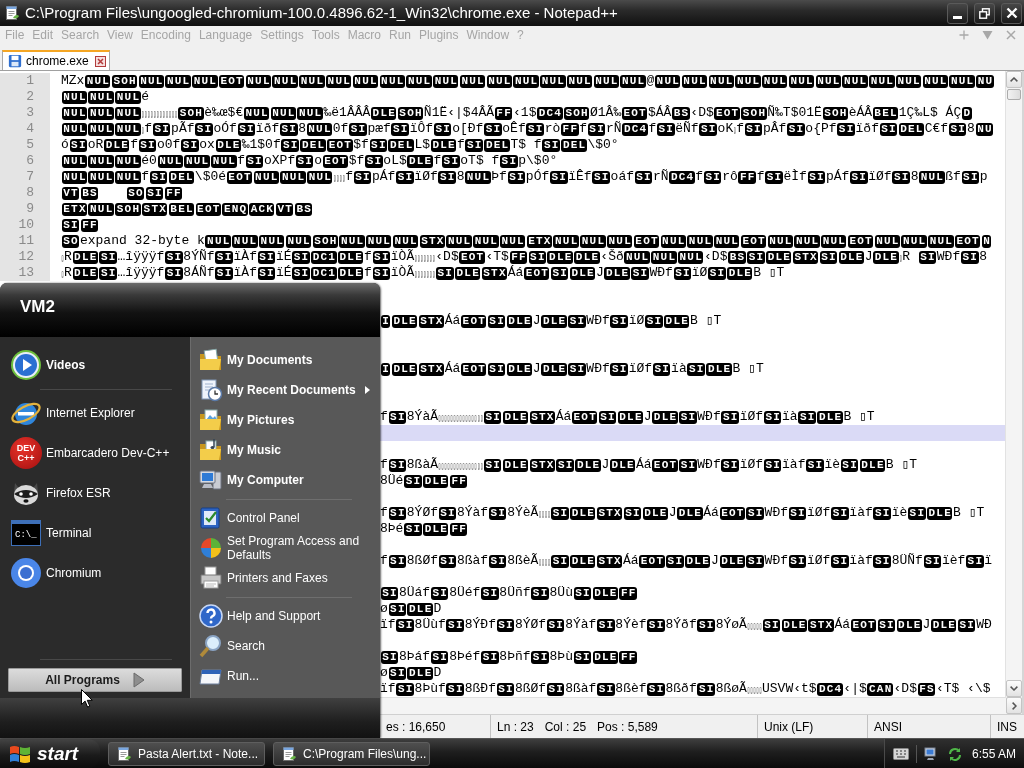 The image size is (1024, 768). What do you see at coordinates (659, 113) in the screenshot?
I see `code-text: $ÁÂ` at bounding box center [659, 113].